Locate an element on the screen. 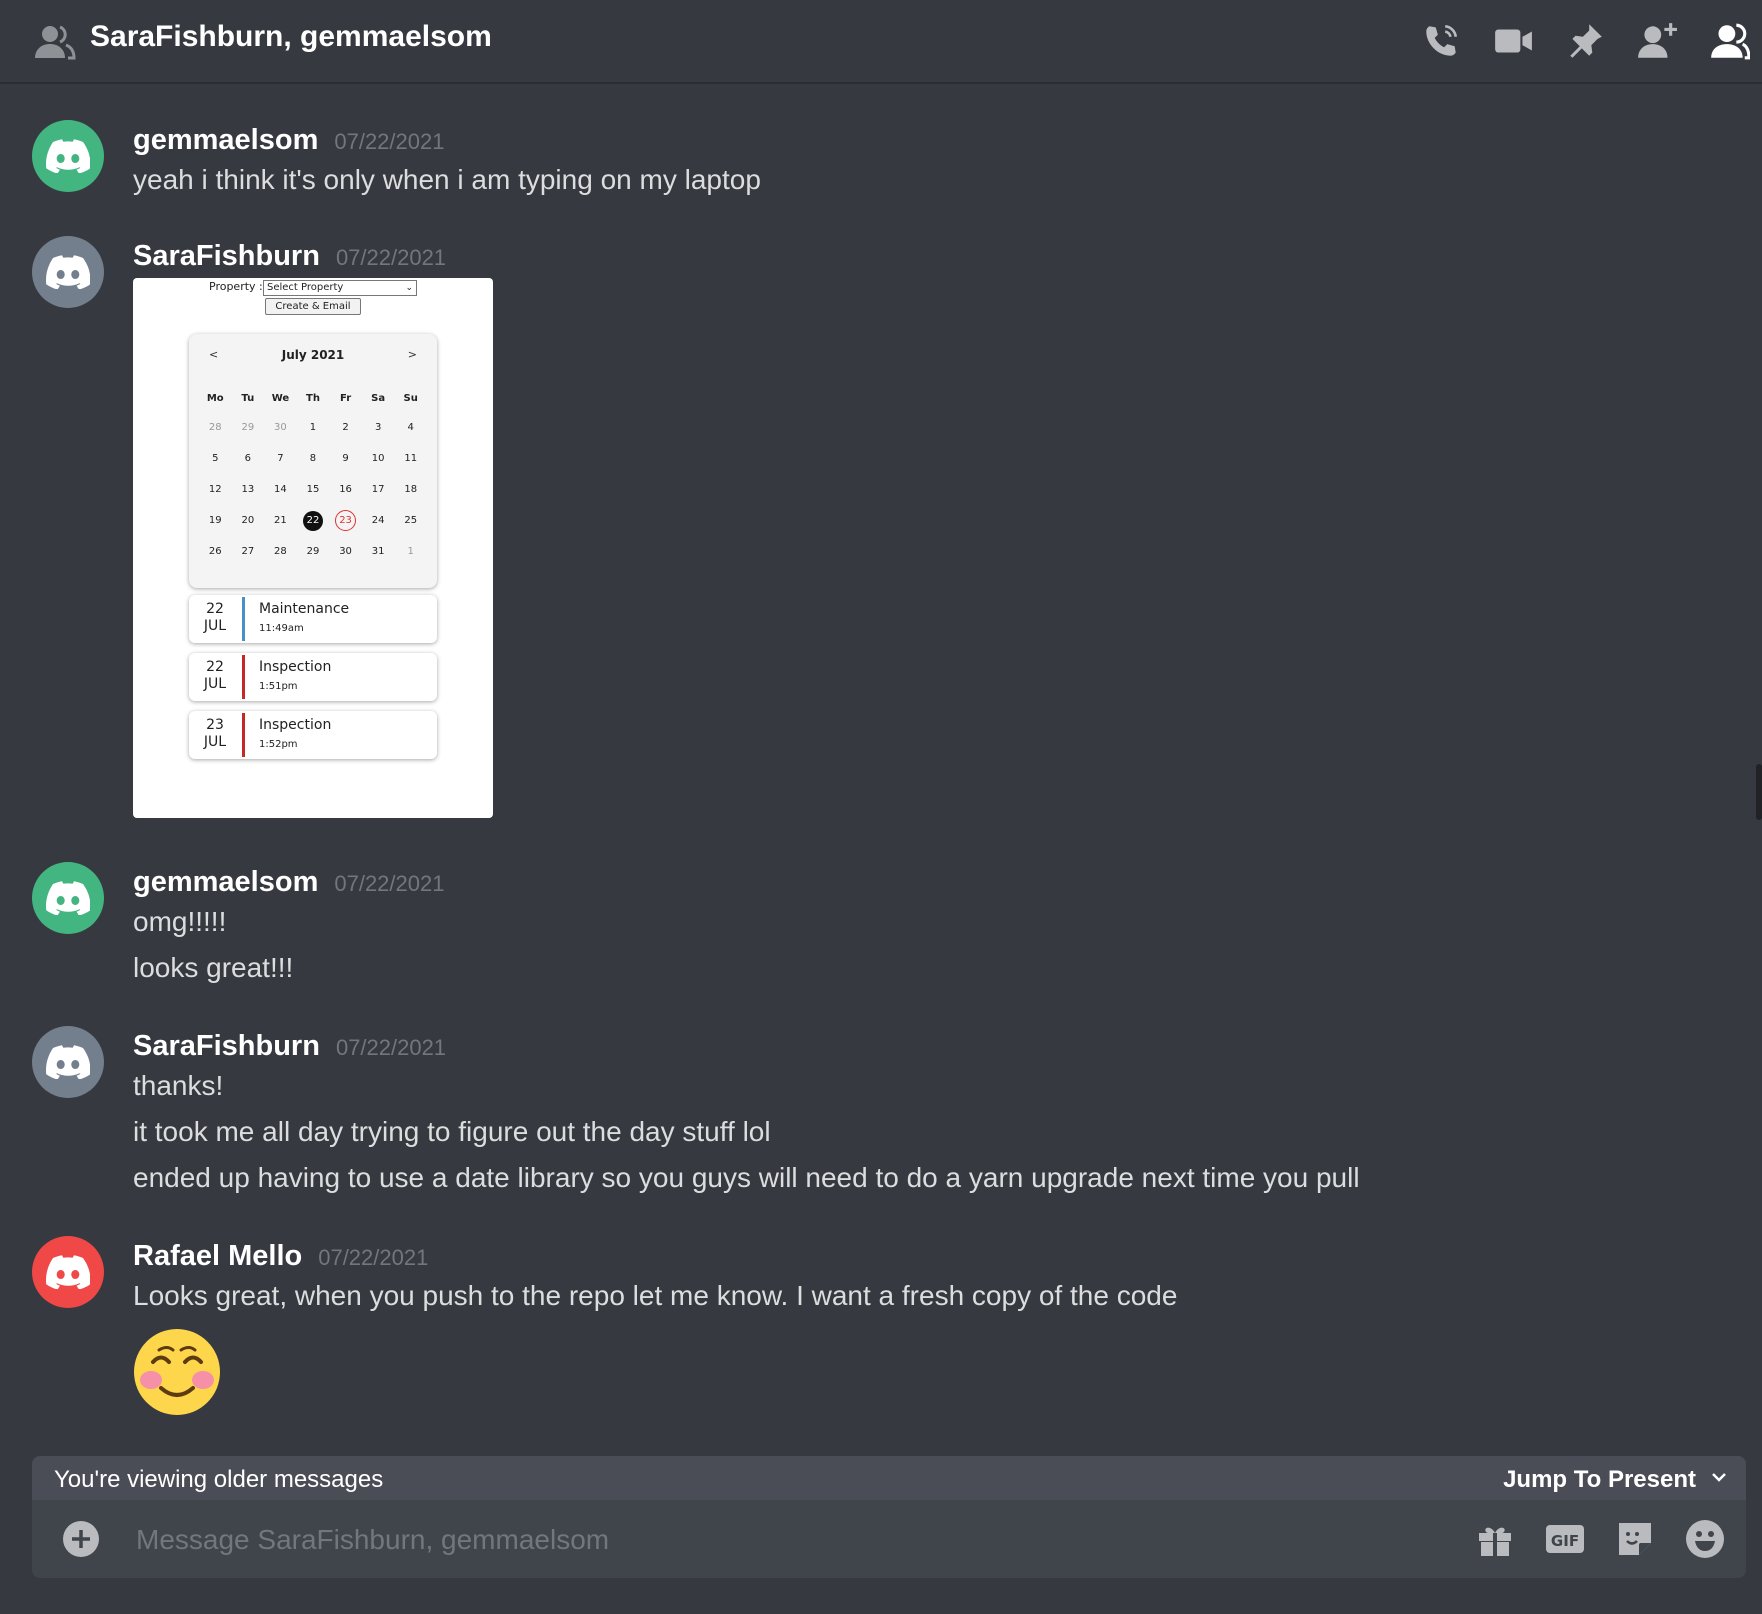  pinned-messages-button is located at coordinates (1585, 41).